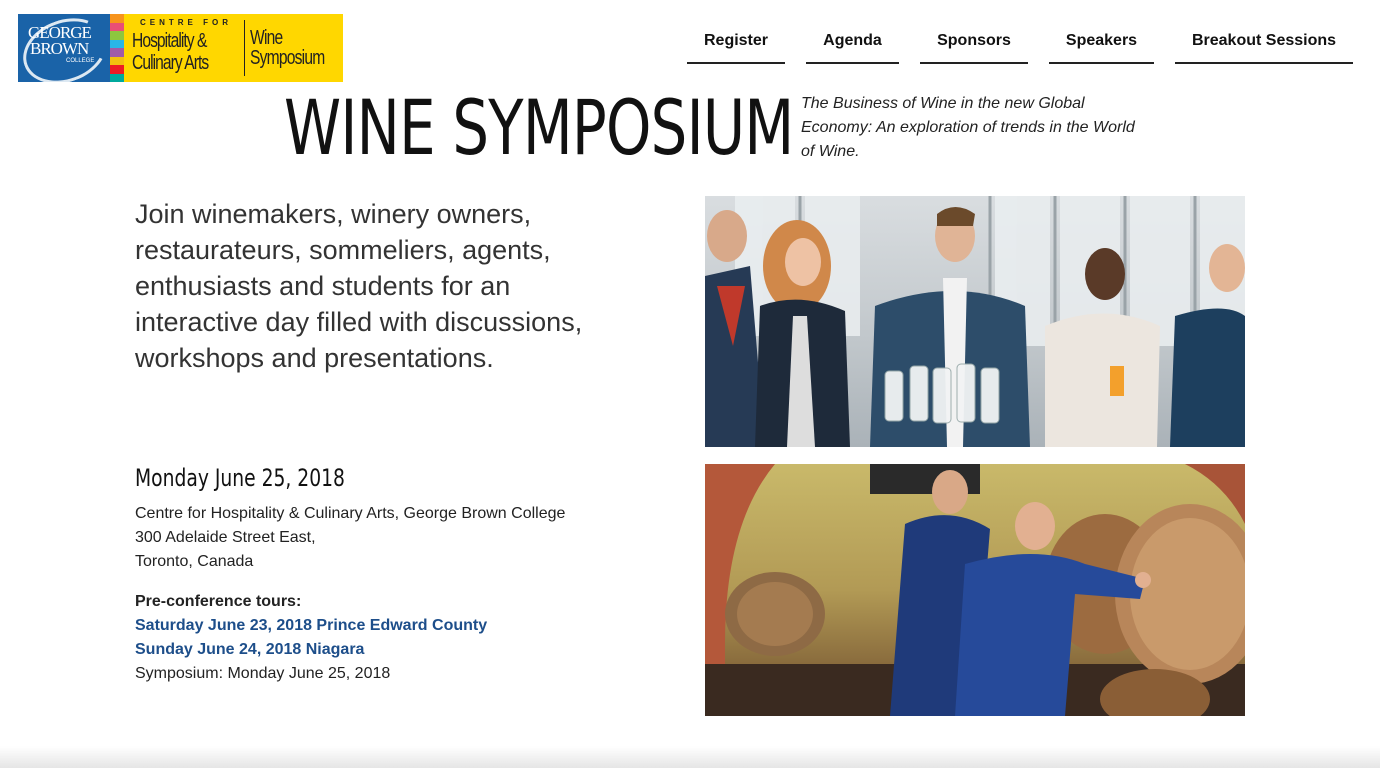 Image resolution: width=1380 pixels, height=768 pixels. What do you see at coordinates (1101, 48) in the screenshot?
I see `nav-speakers: Speakers` at bounding box center [1101, 48].